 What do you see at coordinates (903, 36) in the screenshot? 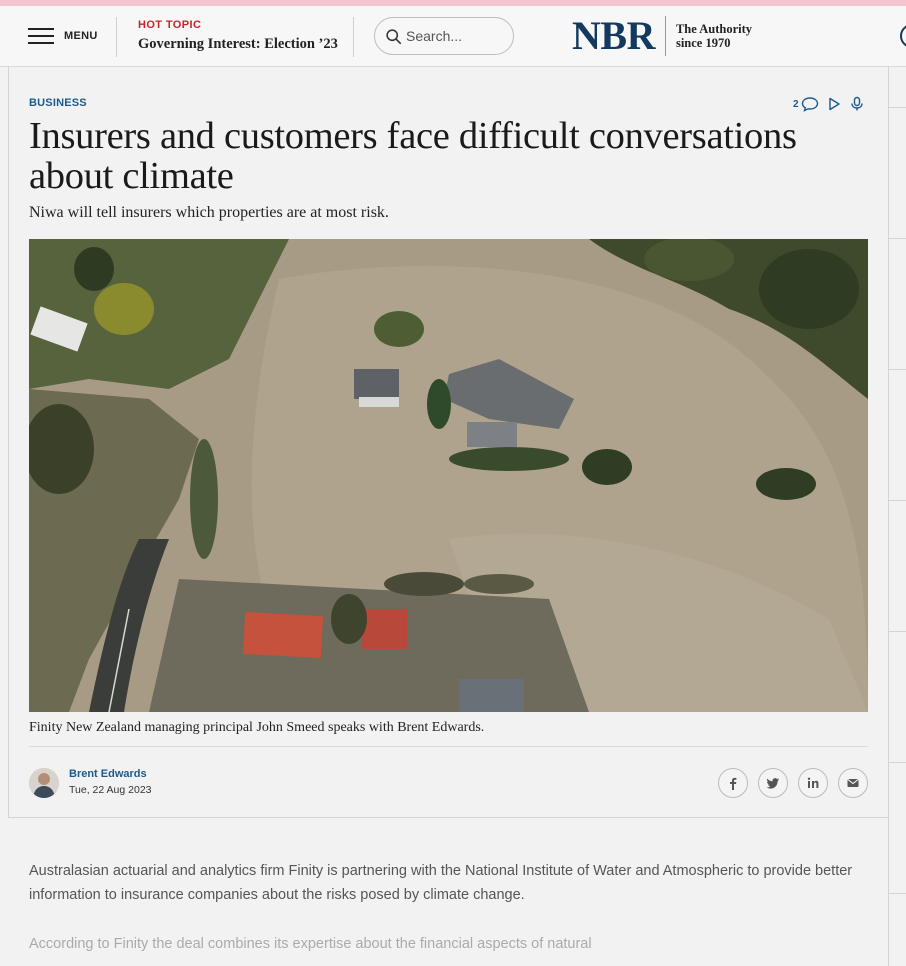
I see `account-icon` at bounding box center [903, 36].